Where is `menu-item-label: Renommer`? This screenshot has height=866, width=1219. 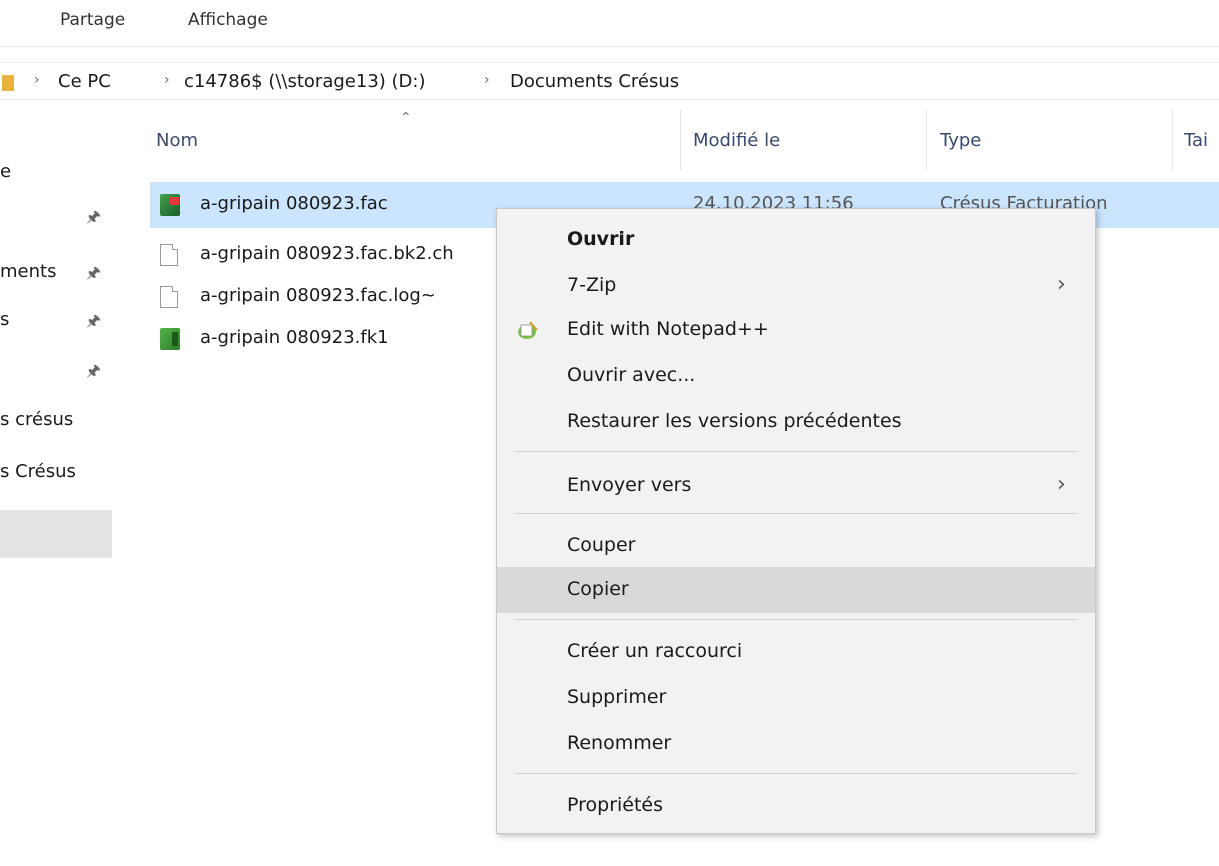
menu-item-label: Renommer is located at coordinates (619, 743).